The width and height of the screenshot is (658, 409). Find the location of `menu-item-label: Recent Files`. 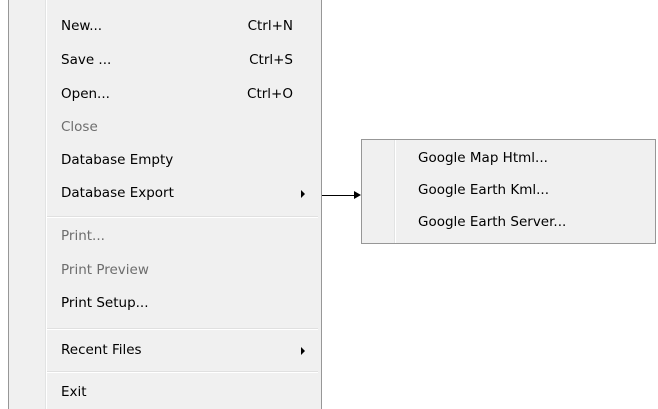

menu-item-label: Recent Files is located at coordinates (101, 350).